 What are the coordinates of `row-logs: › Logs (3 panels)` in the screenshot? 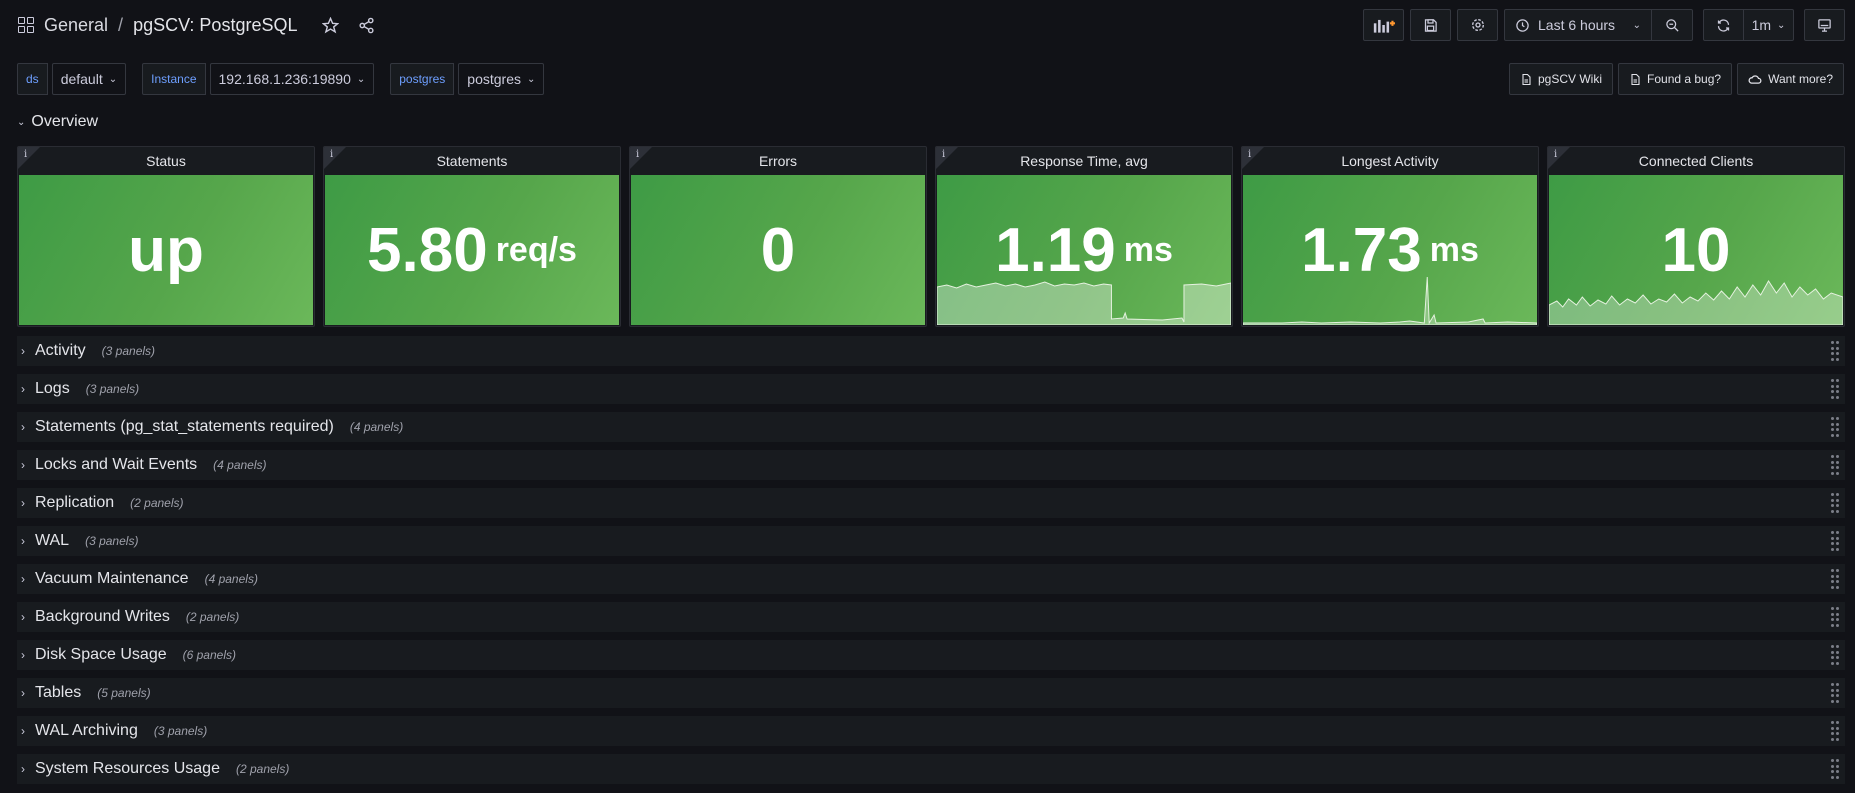 It's located at (931, 389).